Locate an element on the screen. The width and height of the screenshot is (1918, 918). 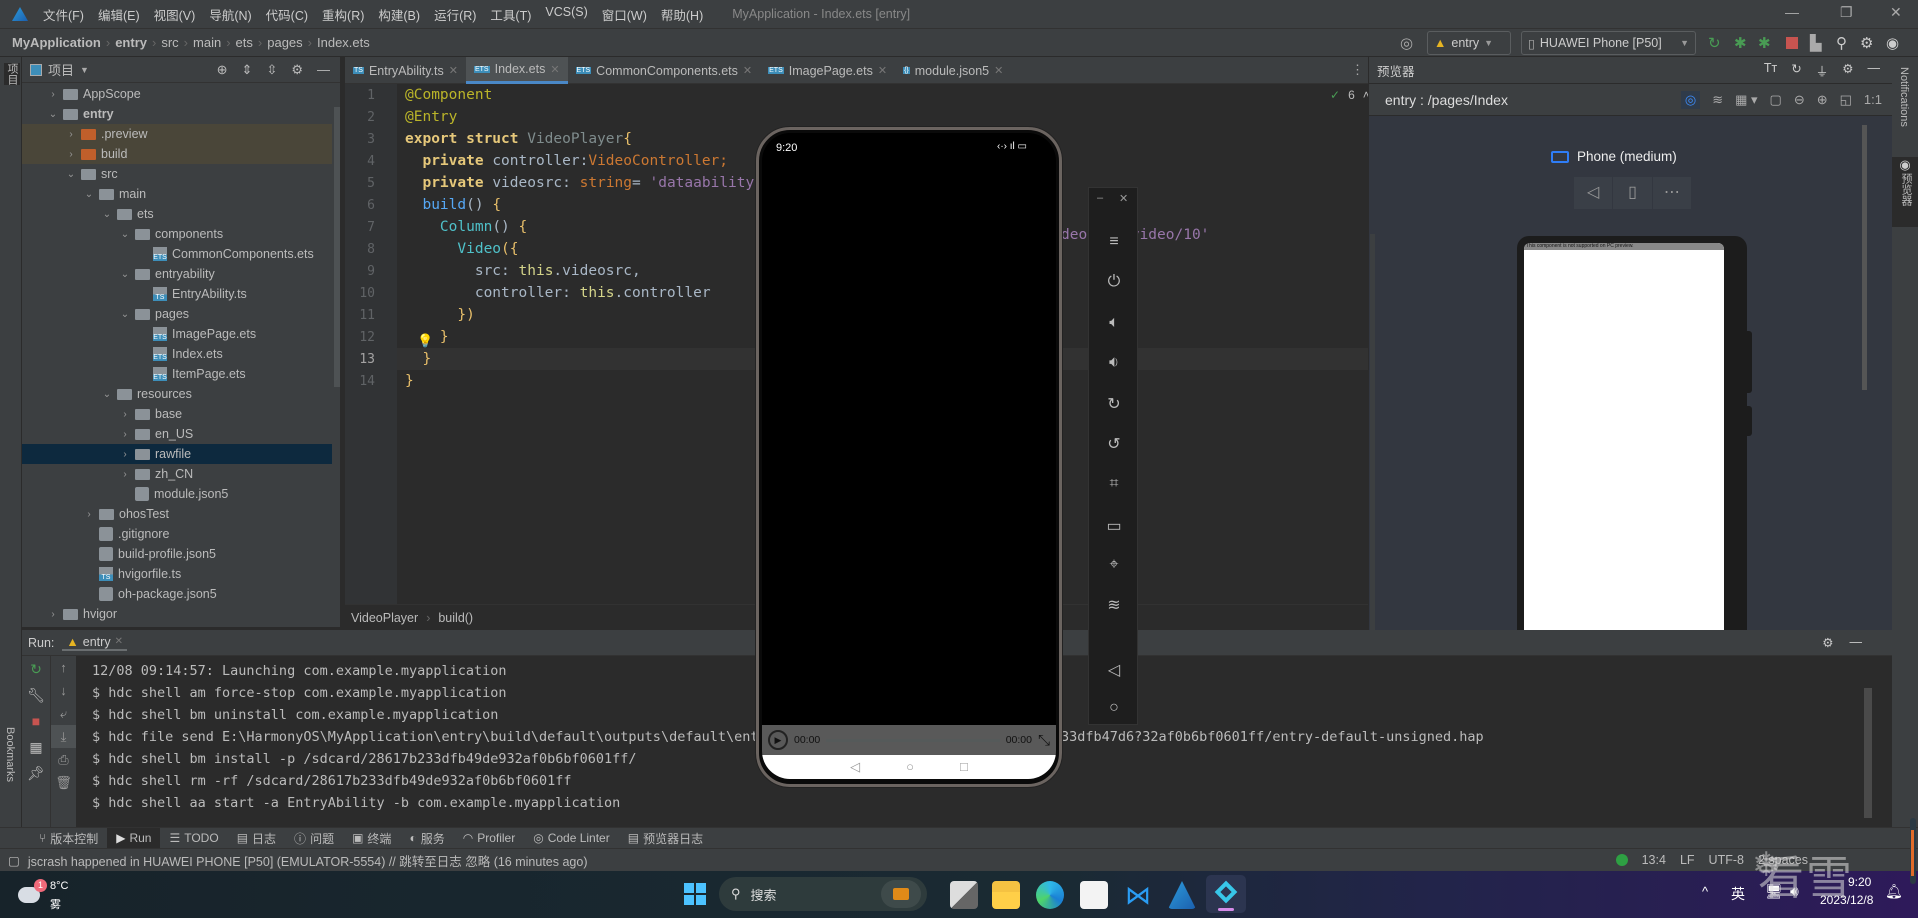
tree-item: › ohosTest is located at coordinates (177, 514).